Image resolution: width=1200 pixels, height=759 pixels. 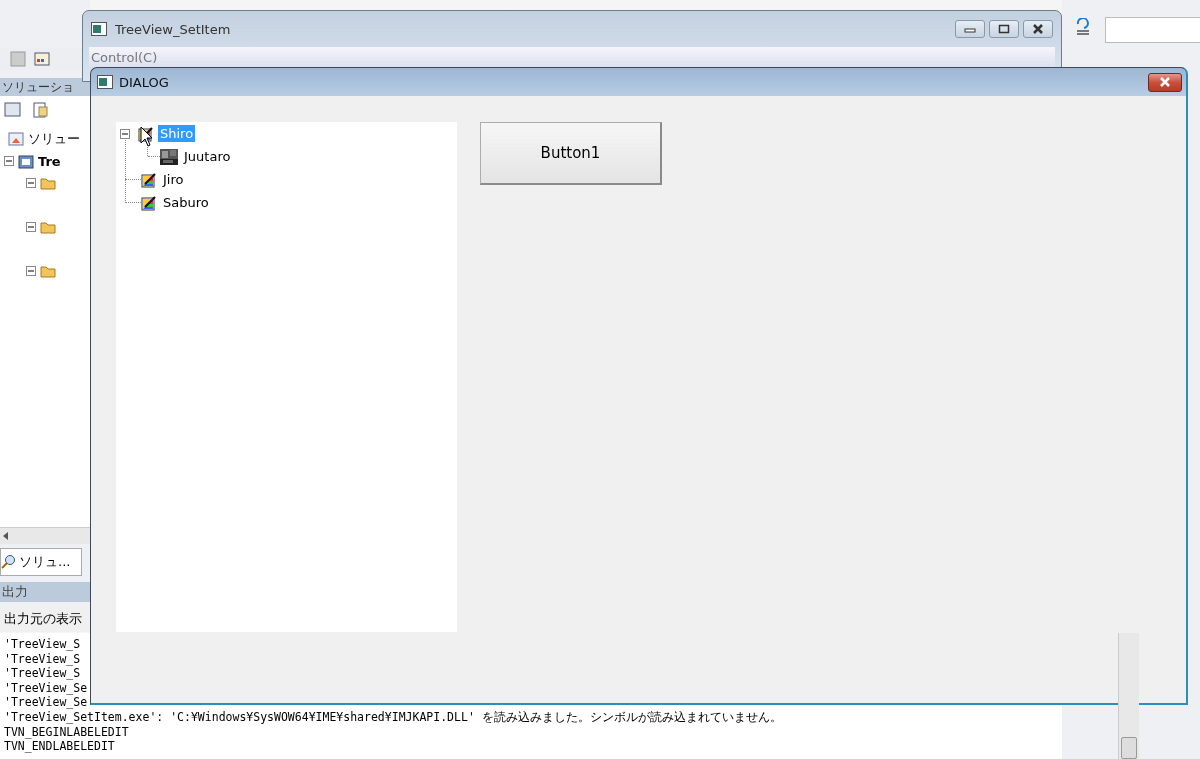 What do you see at coordinates (173, 29) in the screenshot?
I see `window-title: TreeView_SetItem` at bounding box center [173, 29].